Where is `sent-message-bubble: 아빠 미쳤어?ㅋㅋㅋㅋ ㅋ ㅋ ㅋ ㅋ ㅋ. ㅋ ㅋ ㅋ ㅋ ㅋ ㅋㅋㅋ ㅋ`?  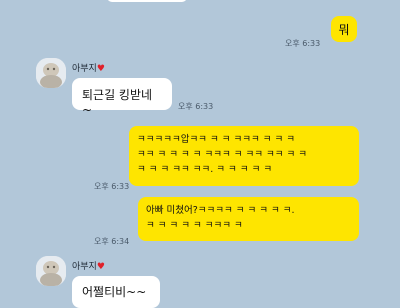 sent-message-bubble: 아빠 미쳤어?ㅋㅋㅋㅋ ㅋ ㅋ ㅋ ㅋ ㅋ. ㅋ ㅋ ㅋ ㅋ ㅋ ㅋㅋㅋ ㅋ is located at coordinates (248, 219).